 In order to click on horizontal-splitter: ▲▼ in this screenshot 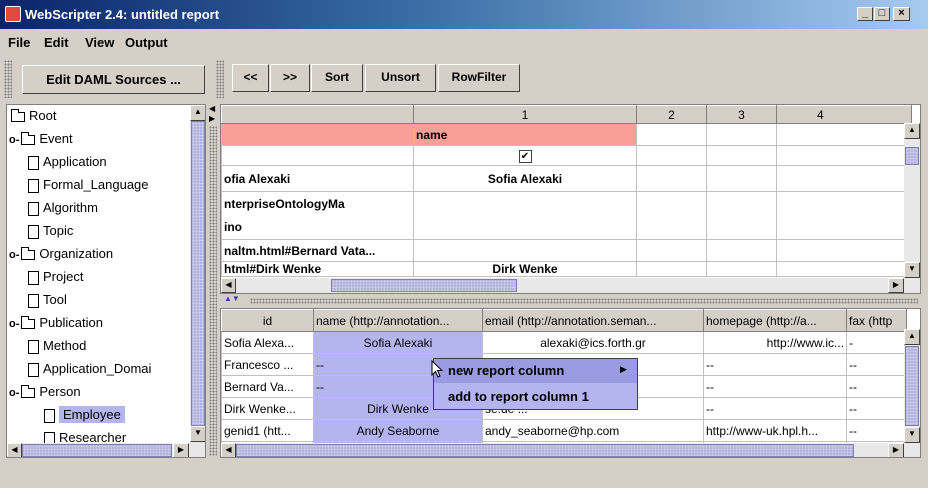, I will do `click(570, 300)`.